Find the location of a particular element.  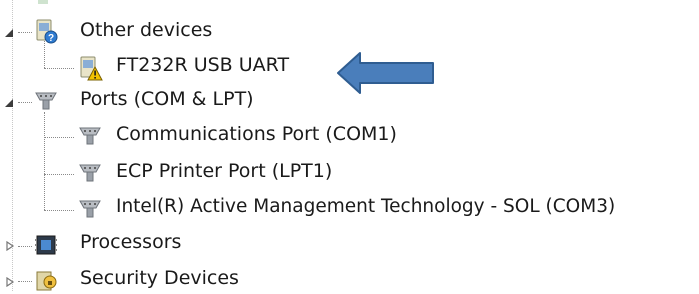

partial-row-remnant is located at coordinates (43, 2).